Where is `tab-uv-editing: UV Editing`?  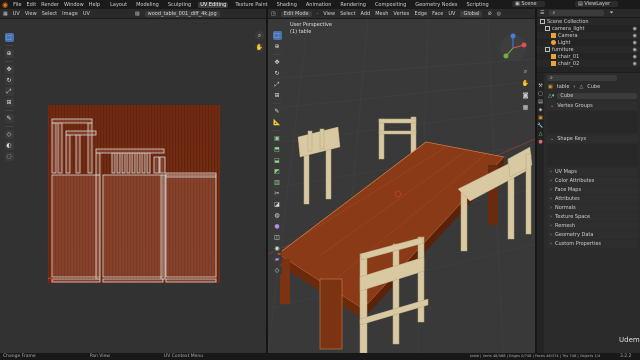
tab-uv-editing: UV Editing is located at coordinates (213, 4).